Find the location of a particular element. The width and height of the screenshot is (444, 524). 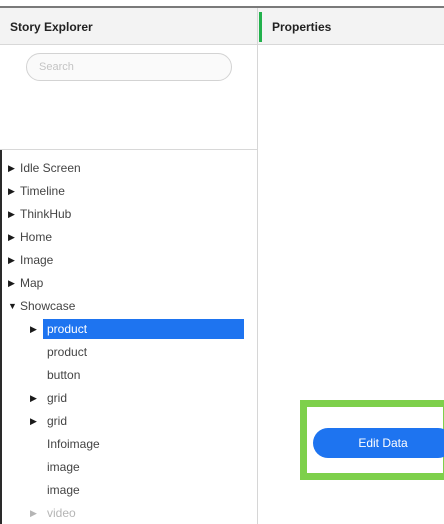

tree-item-label: Timeline is located at coordinates (42, 191).